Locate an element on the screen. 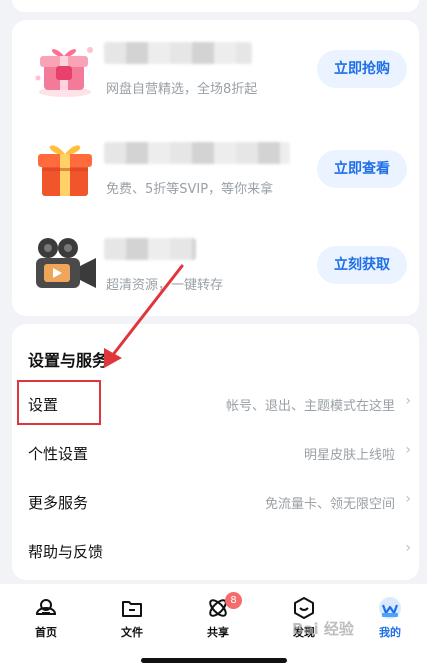 The width and height of the screenshot is (427, 672). row-description: 明星皮肤上线啦 is located at coordinates (349, 455).